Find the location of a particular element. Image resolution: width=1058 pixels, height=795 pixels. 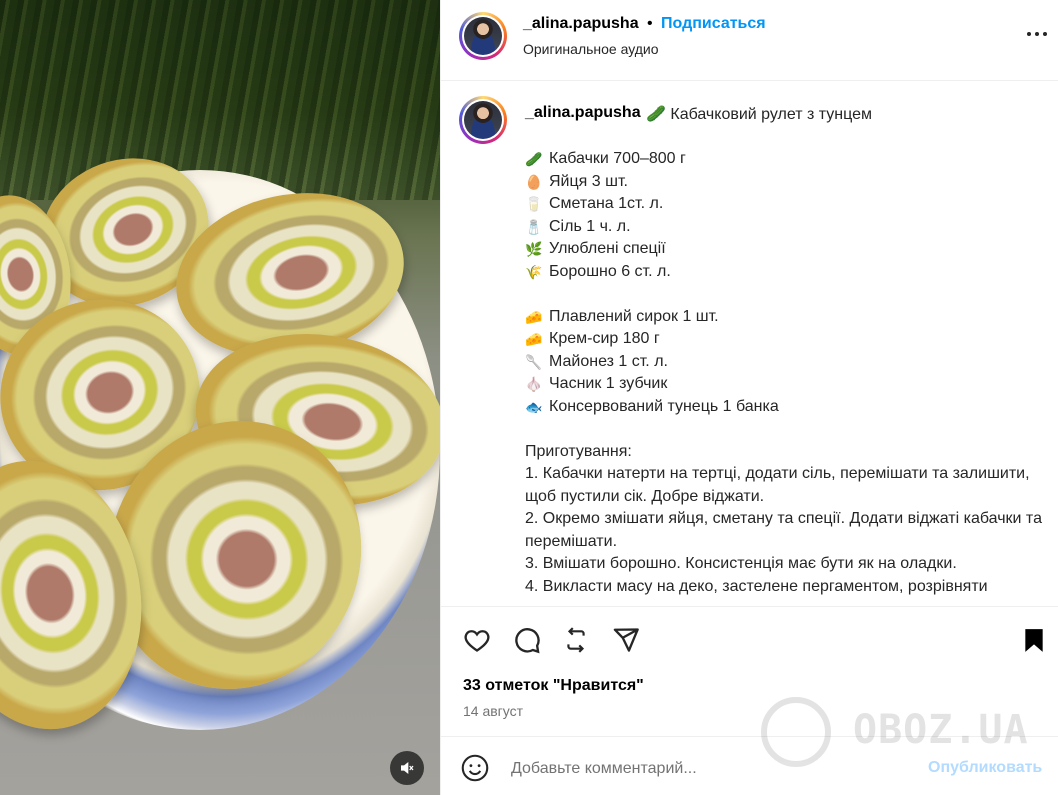

share-button is located at coordinates (626, 640).